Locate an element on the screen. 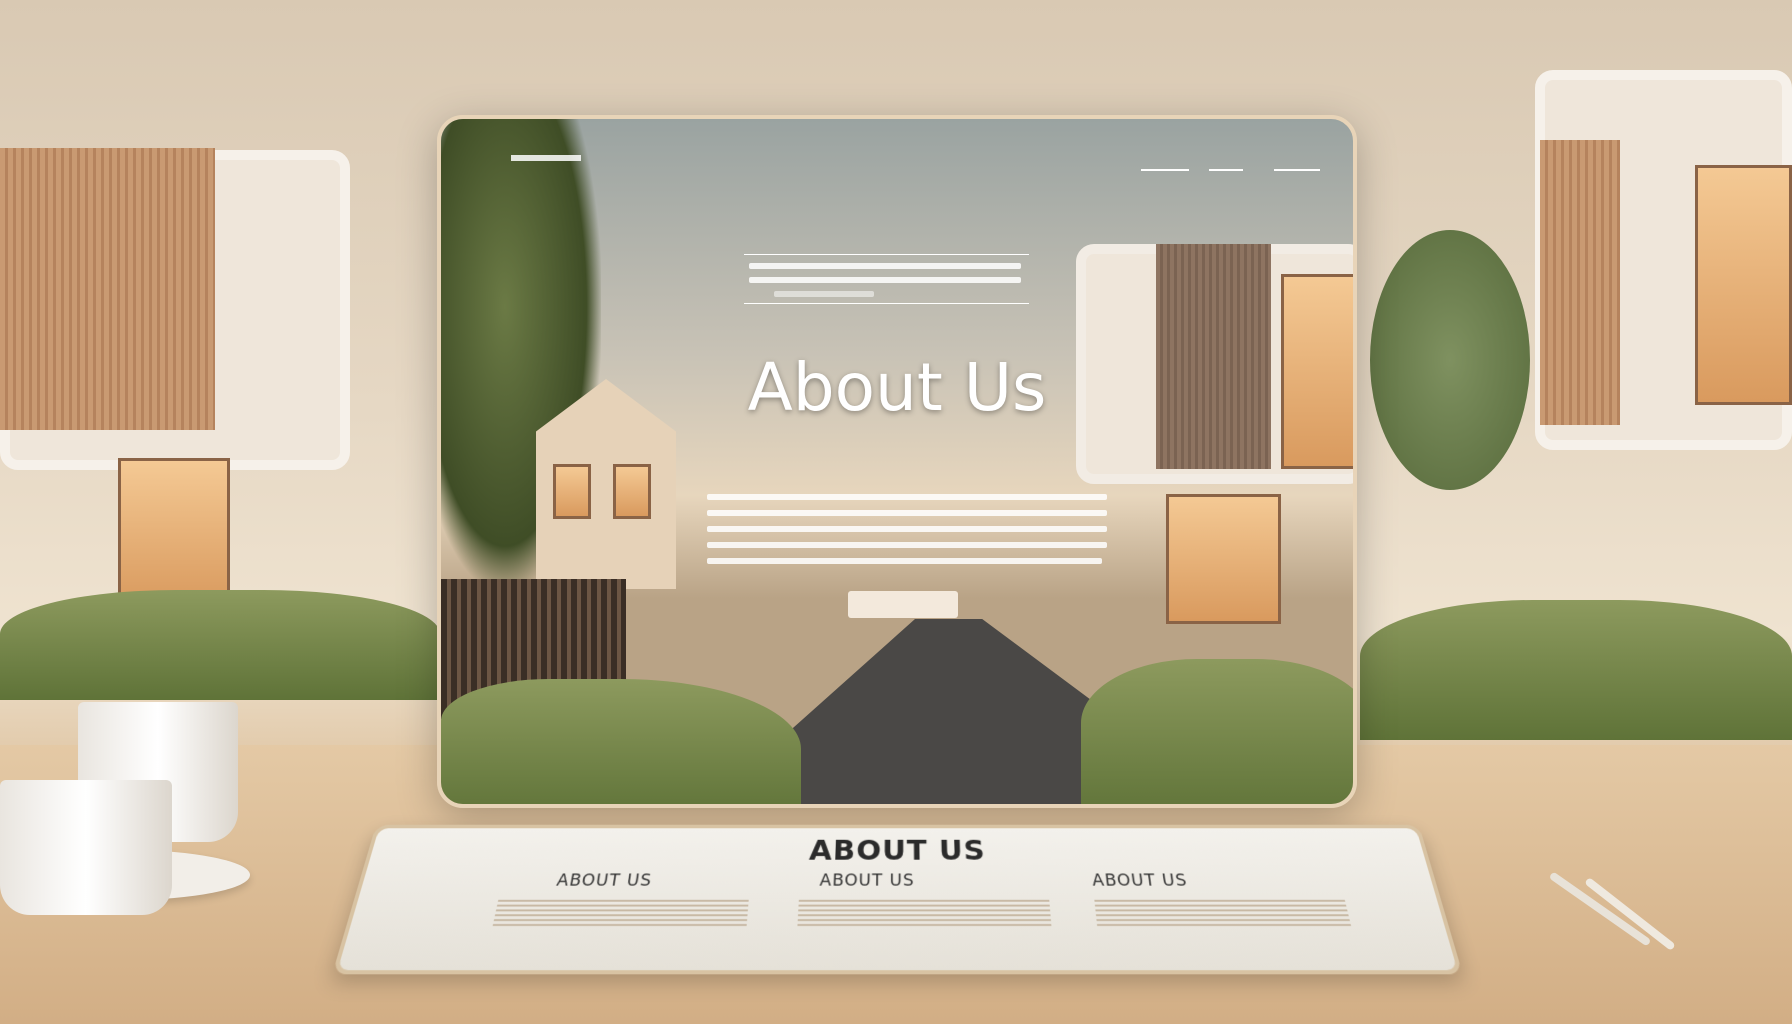 This screenshot has width=1792, height=1024. tablet: ABOUT US ABOUT US ABOUT US ABOUT US is located at coordinates (897, 900).